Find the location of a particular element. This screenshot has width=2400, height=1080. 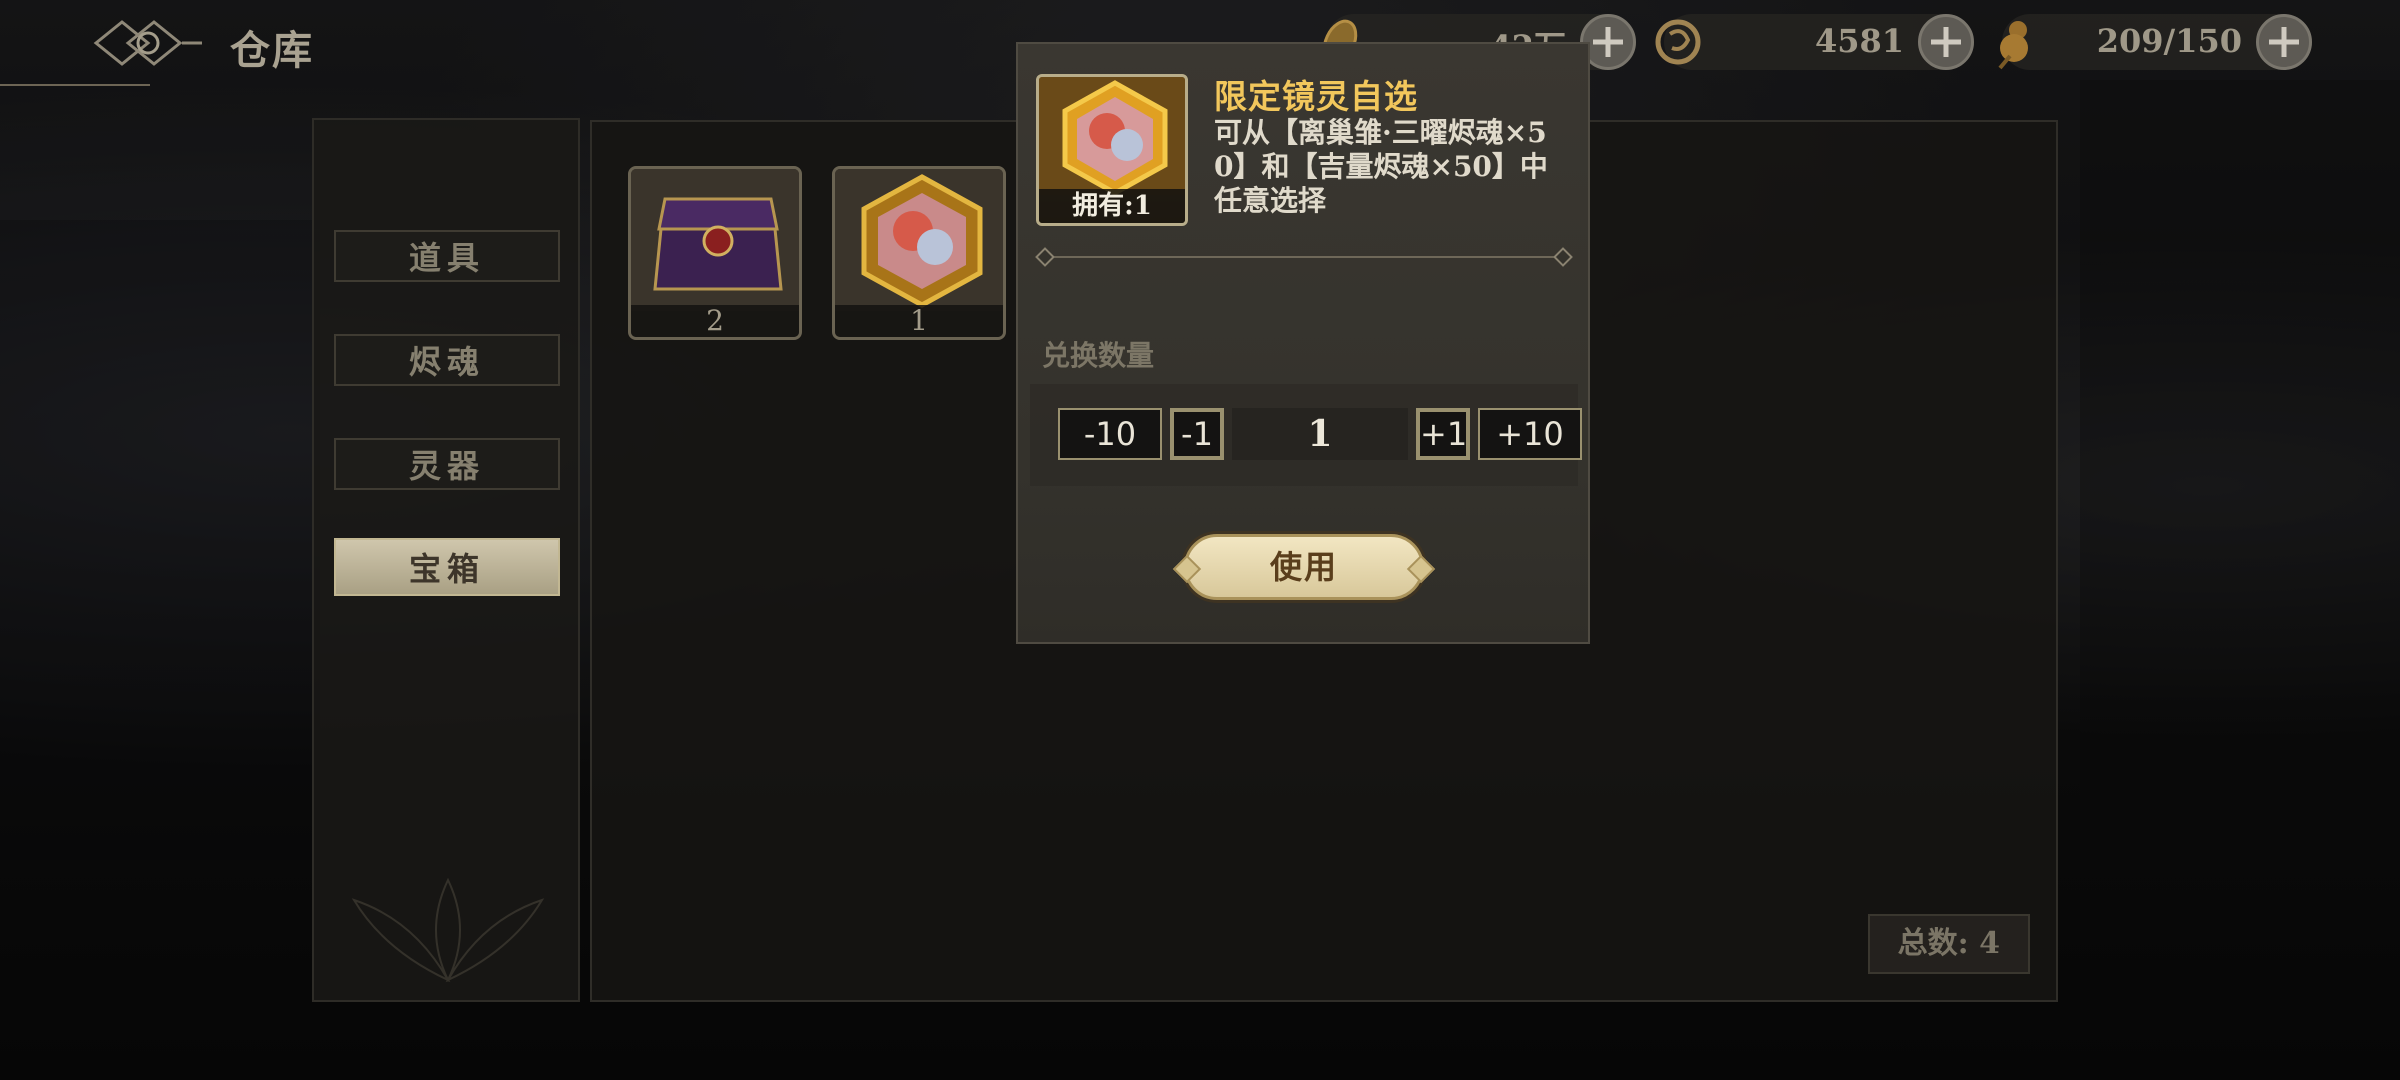

category-tab-items: 道具 is located at coordinates (447, 256).